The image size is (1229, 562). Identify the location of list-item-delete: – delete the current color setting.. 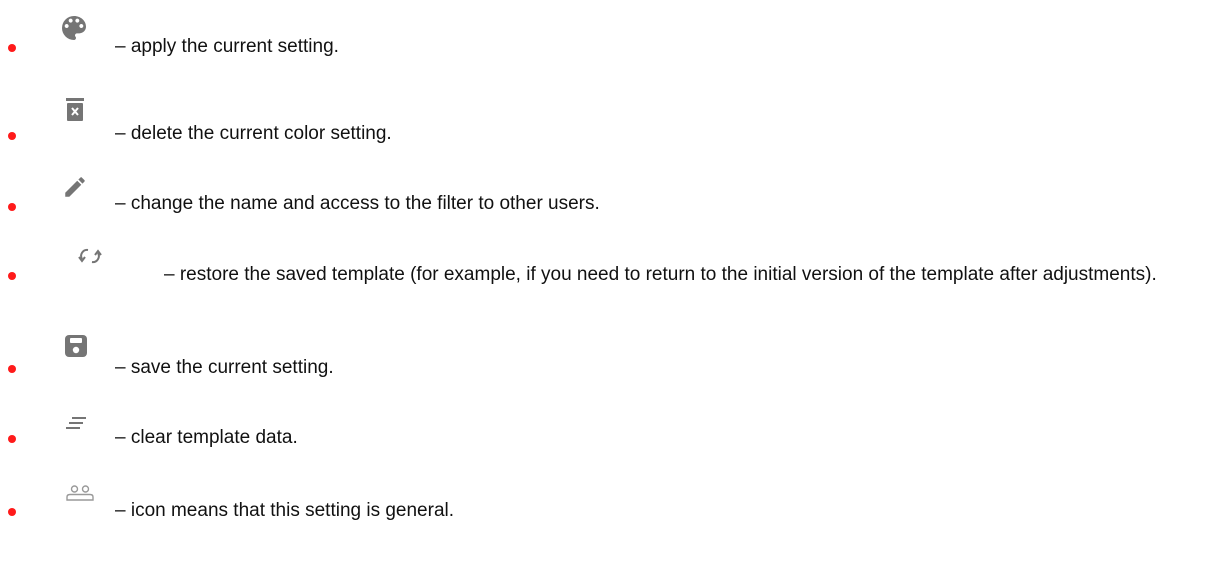
(614, 107).